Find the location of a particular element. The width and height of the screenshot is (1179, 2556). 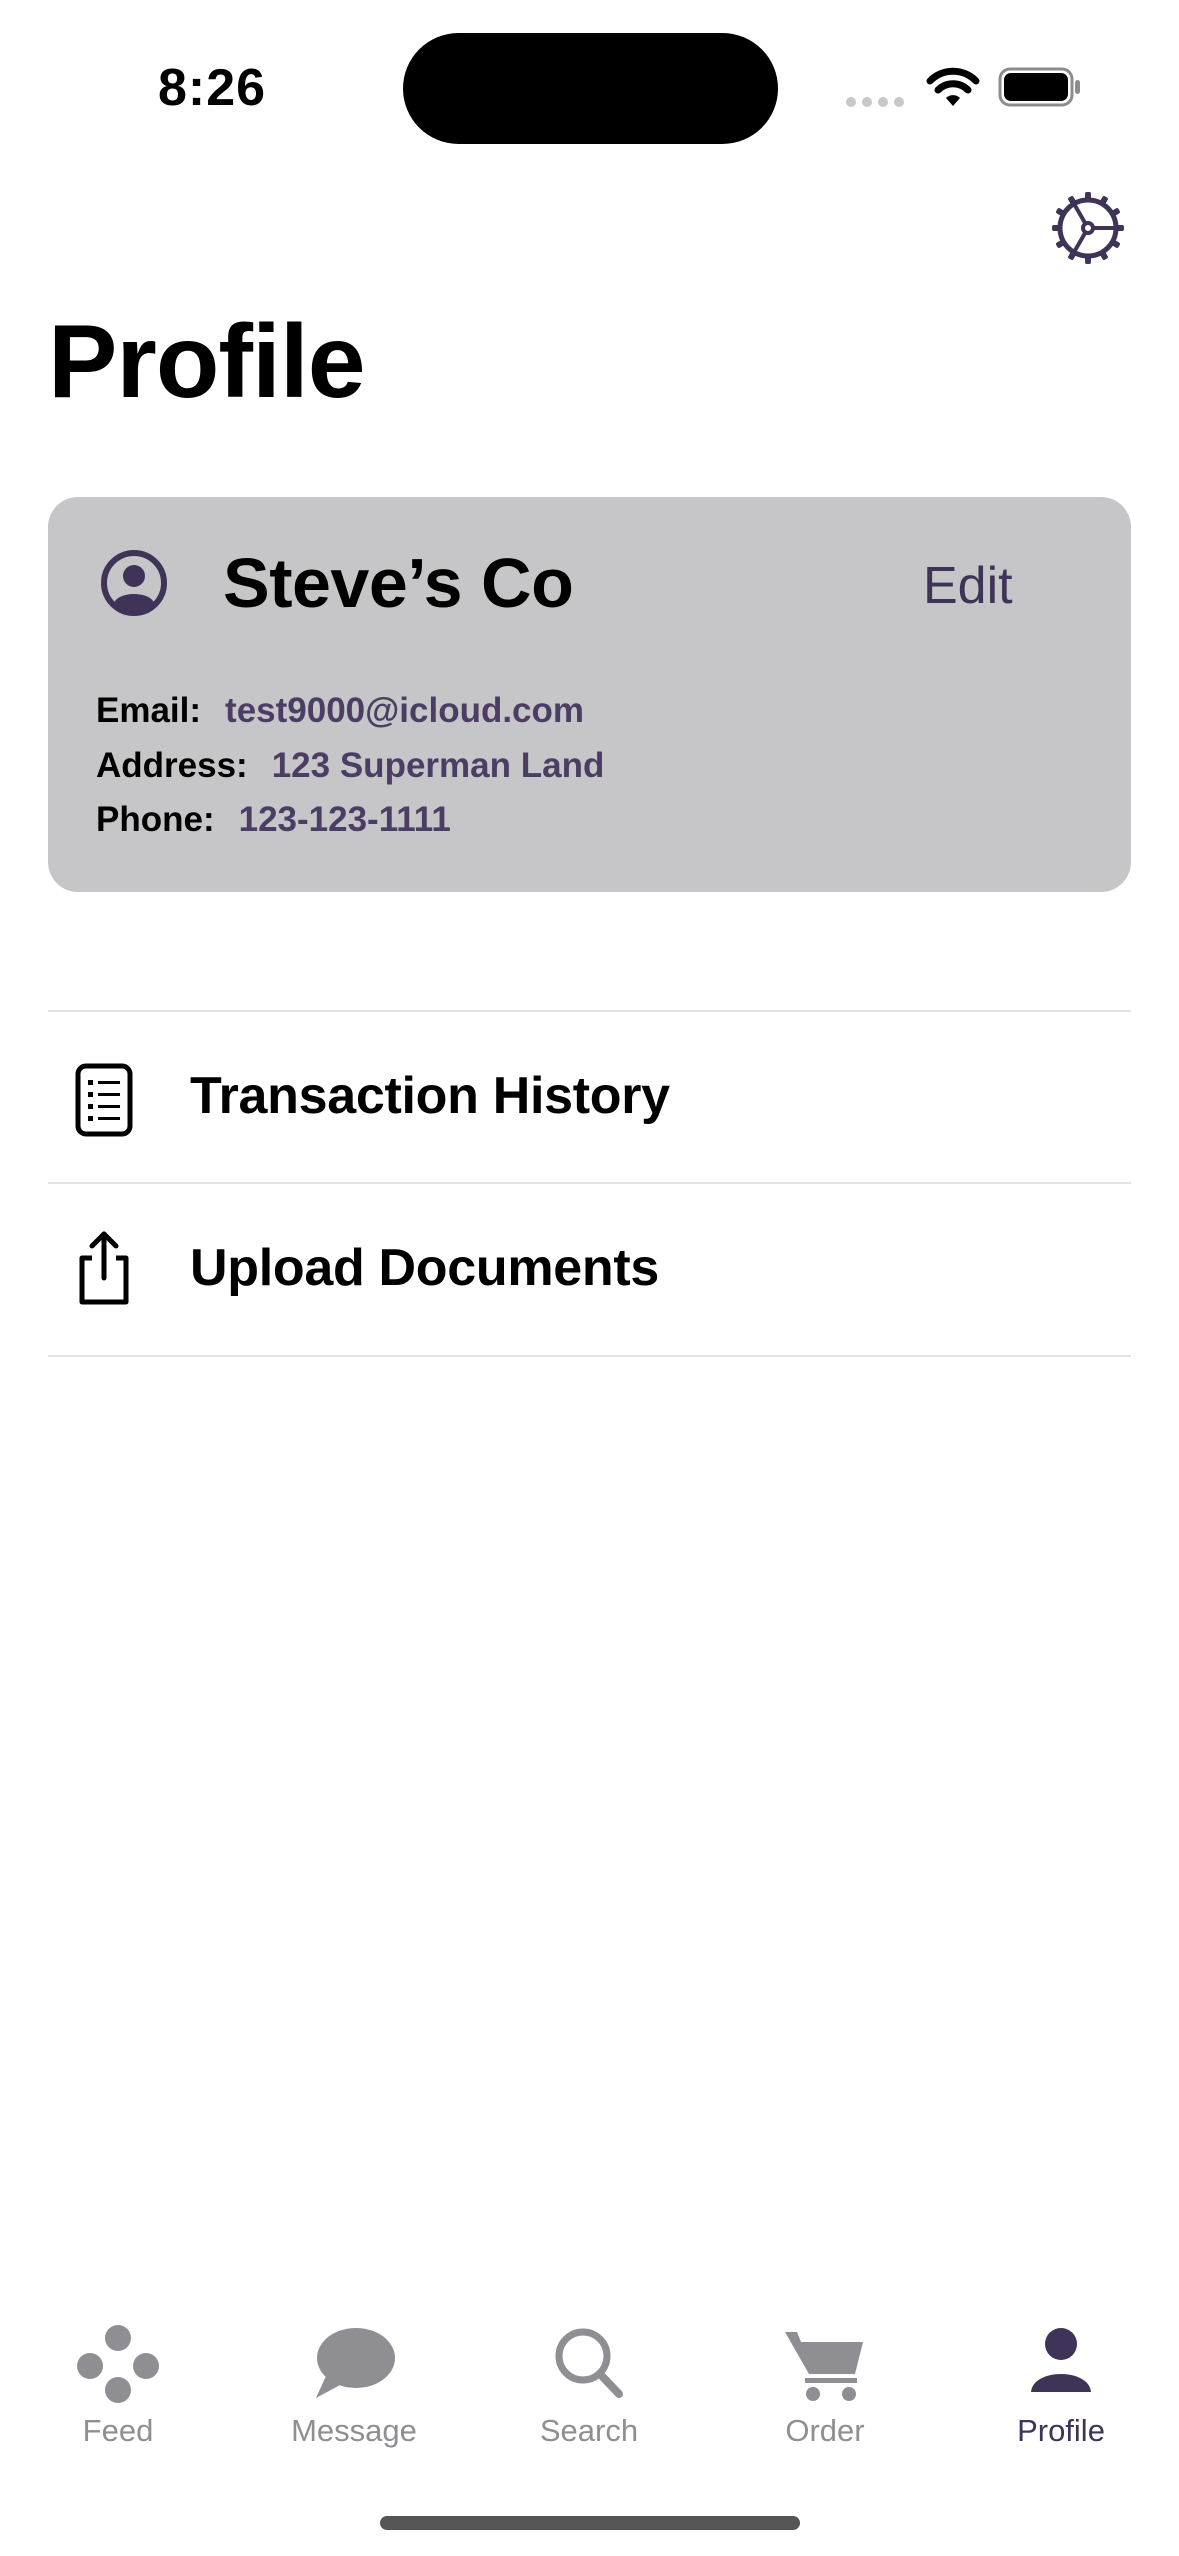

share-upload-icon is located at coordinates (104, 1268).